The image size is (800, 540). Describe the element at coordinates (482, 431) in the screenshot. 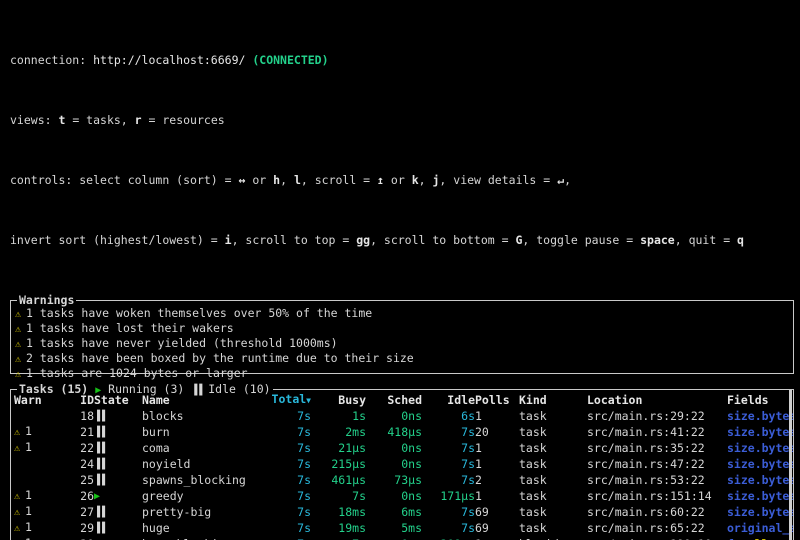

I see `cell-polls: 20` at that location.